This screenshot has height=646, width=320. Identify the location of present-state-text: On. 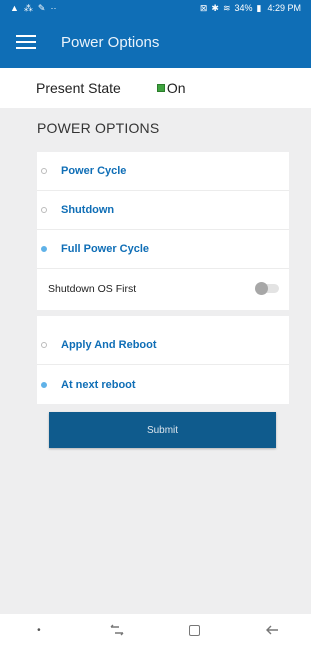
(176, 88).